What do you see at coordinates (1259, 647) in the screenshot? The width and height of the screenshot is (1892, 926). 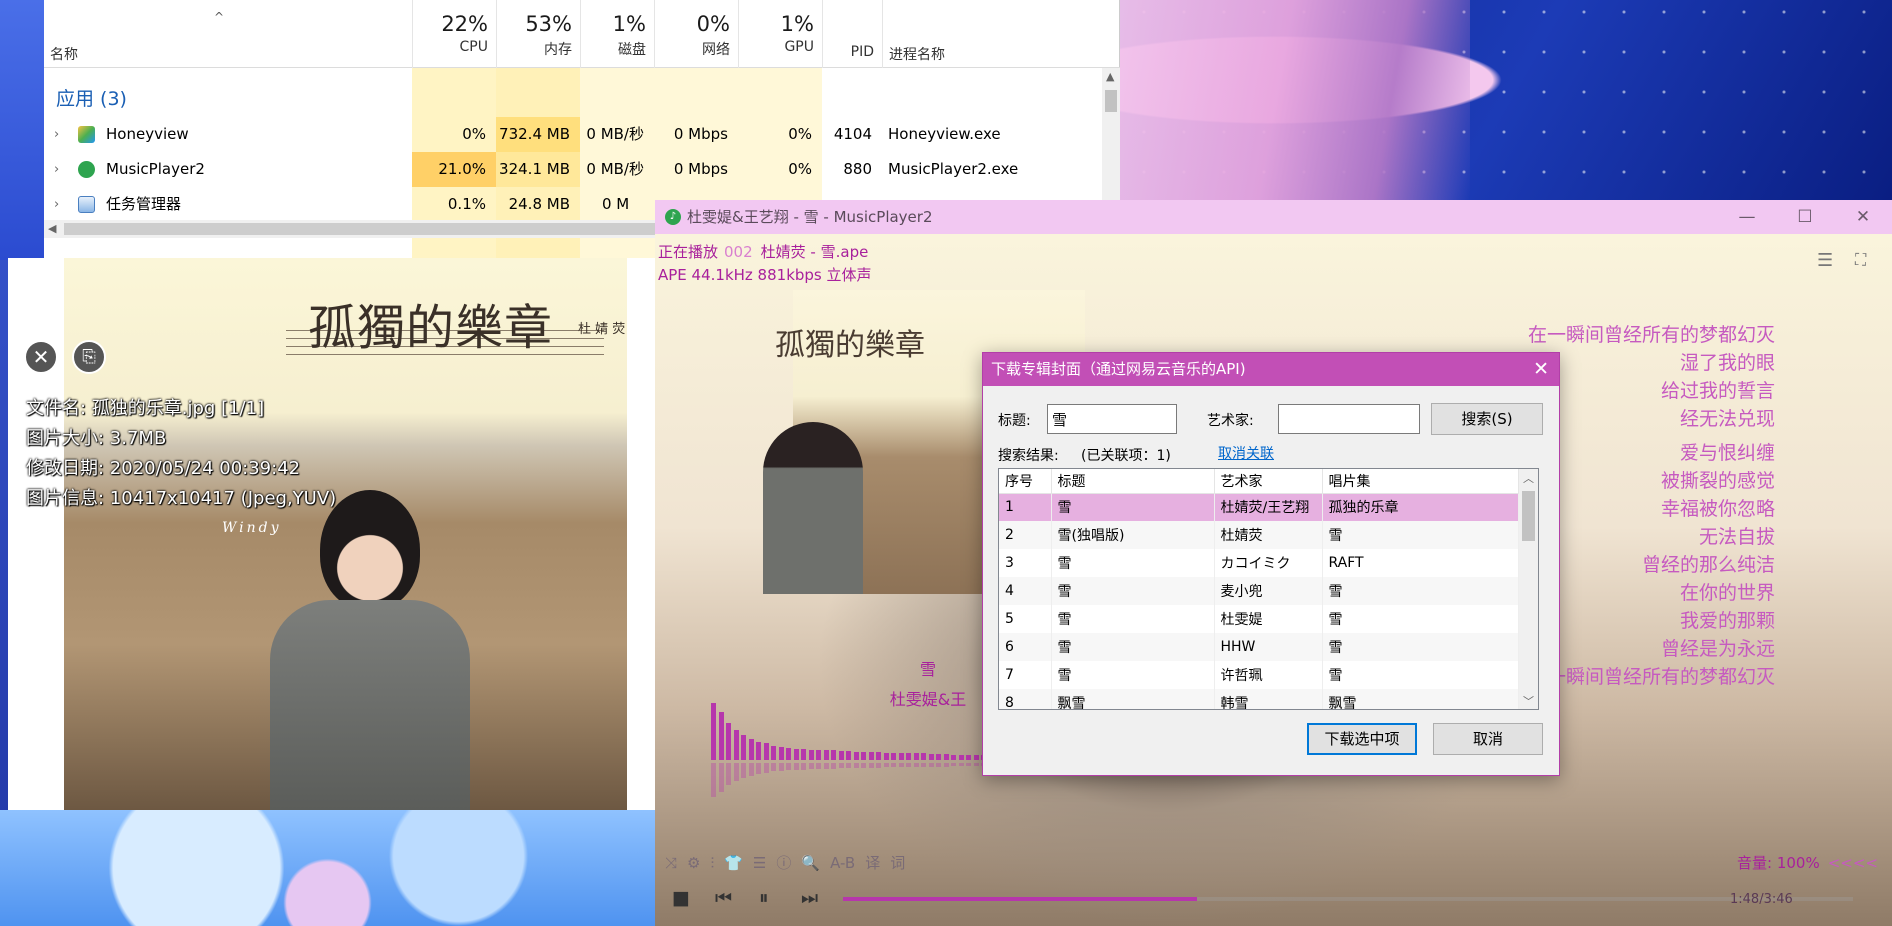 I see `result-row: 6 雪 HHW 雪` at bounding box center [1259, 647].